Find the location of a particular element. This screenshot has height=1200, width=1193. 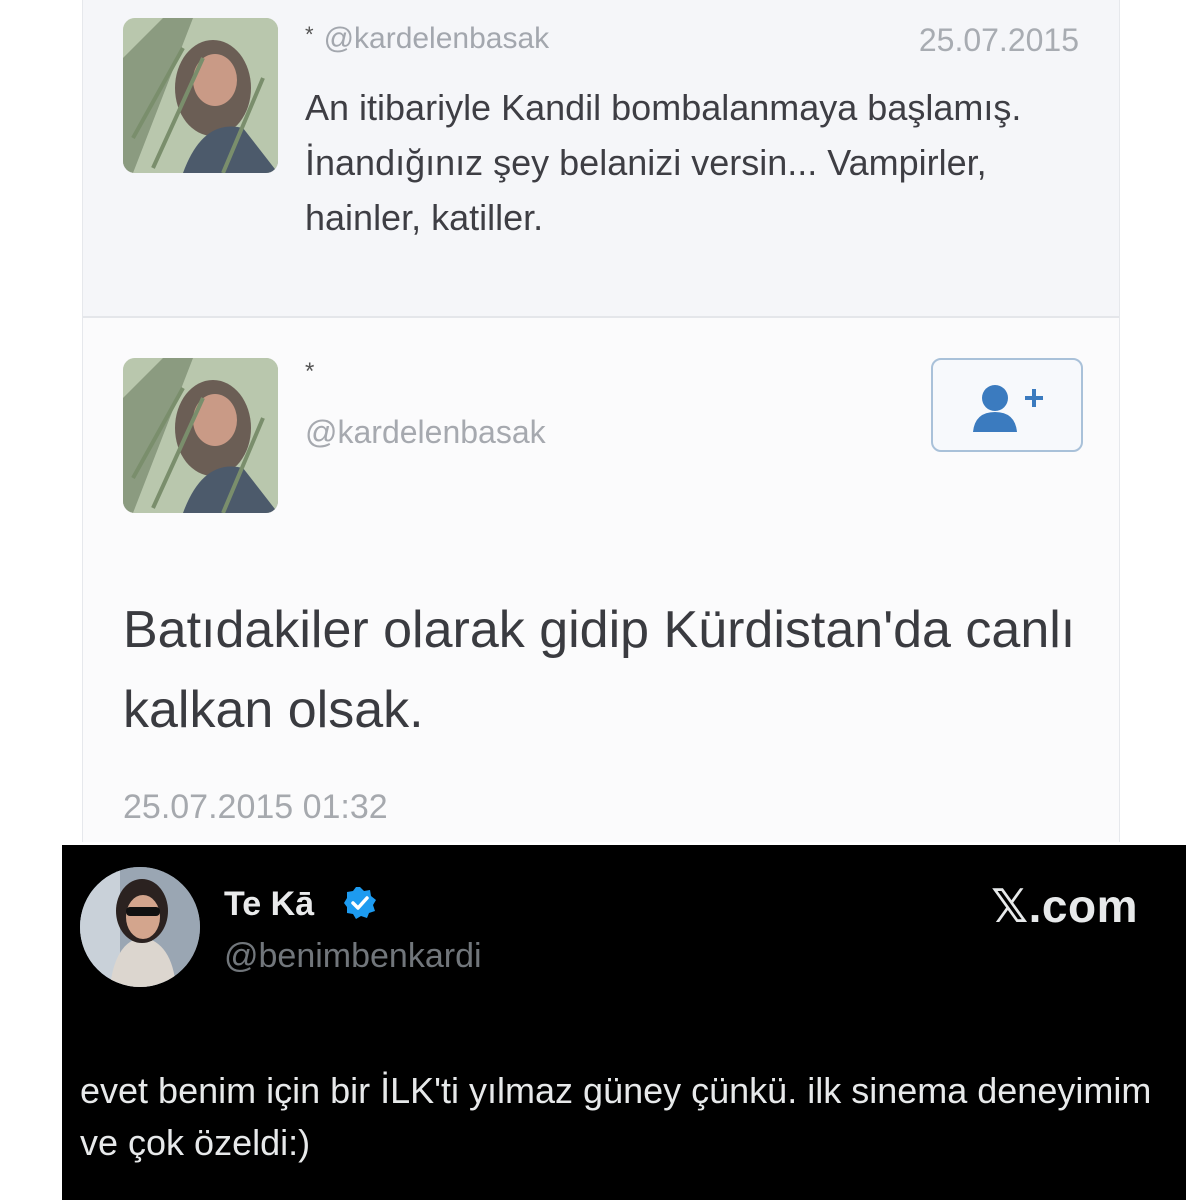

user-handle: @benimbenkardi is located at coordinates (353, 956).